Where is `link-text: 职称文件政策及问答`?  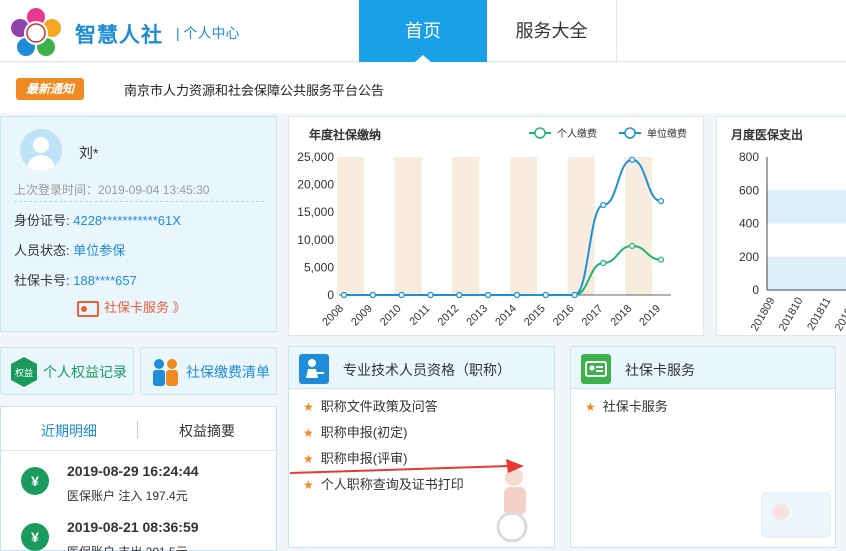
link-text: 职称文件政策及问答 is located at coordinates (379, 406).